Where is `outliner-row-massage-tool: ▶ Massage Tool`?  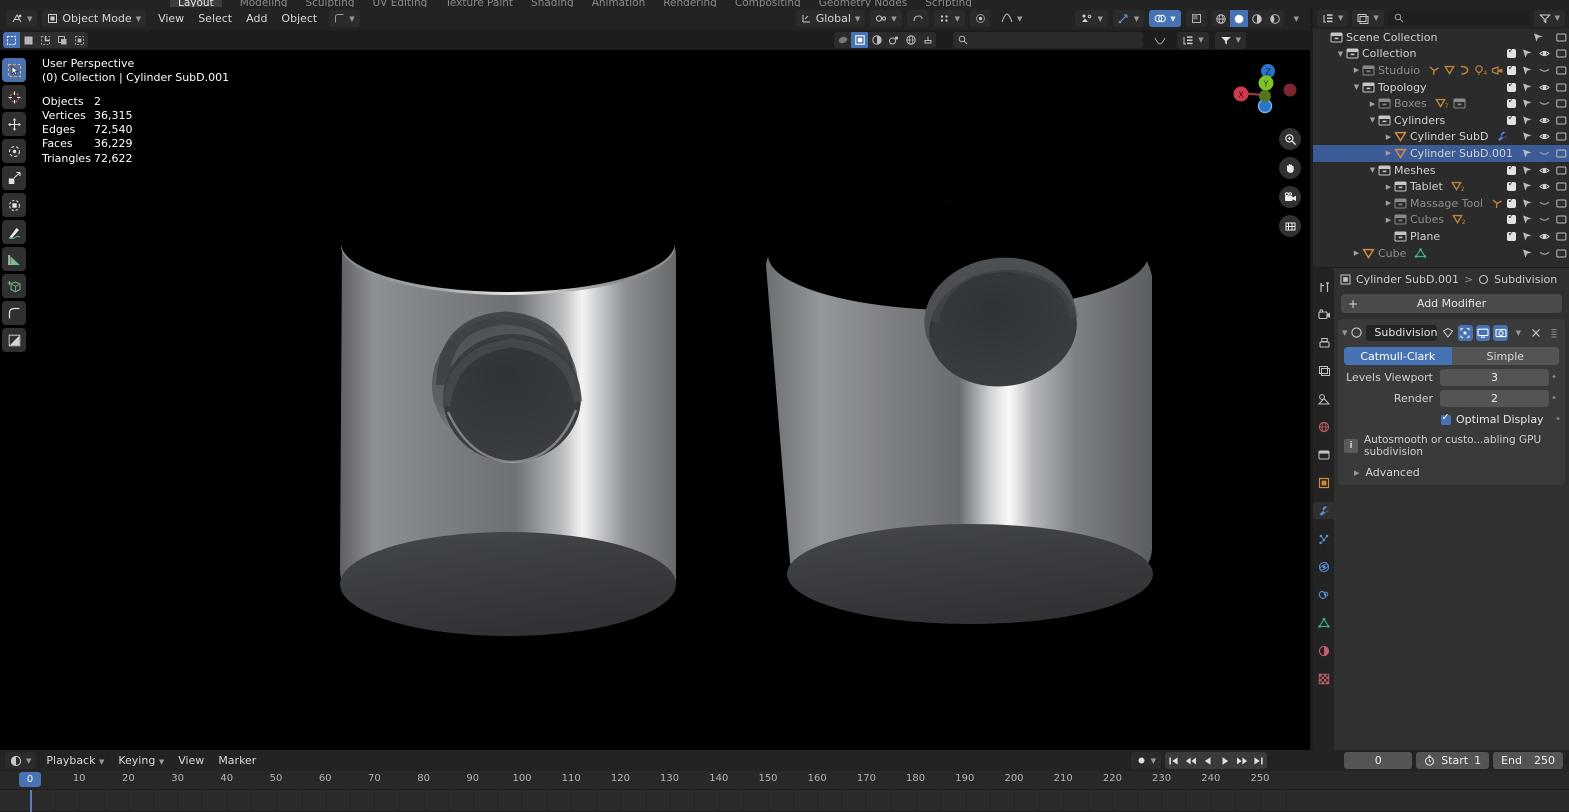 outliner-row-massage-tool: ▶ Massage Tool is located at coordinates (1441, 203).